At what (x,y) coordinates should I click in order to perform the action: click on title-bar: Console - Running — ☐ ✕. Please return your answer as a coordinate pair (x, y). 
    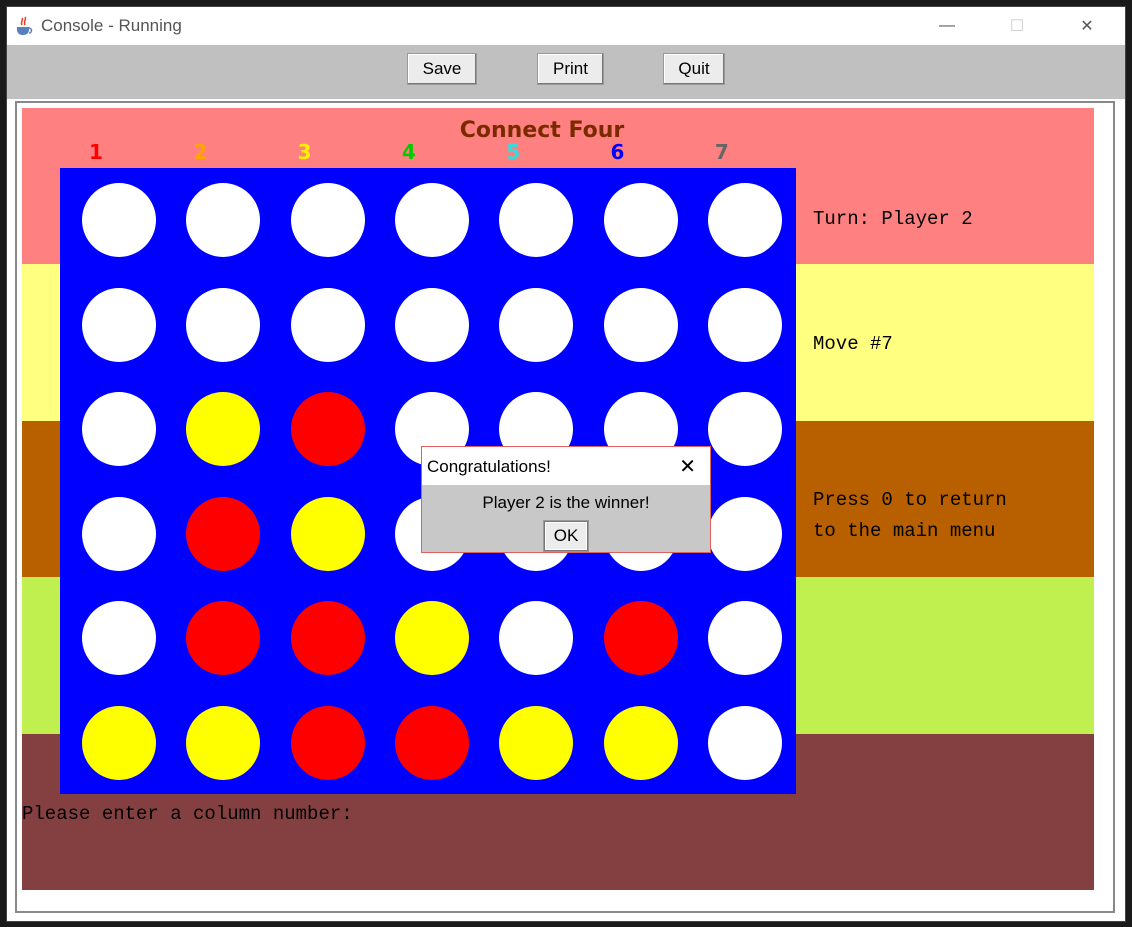
    Looking at the image, I should click on (566, 26).